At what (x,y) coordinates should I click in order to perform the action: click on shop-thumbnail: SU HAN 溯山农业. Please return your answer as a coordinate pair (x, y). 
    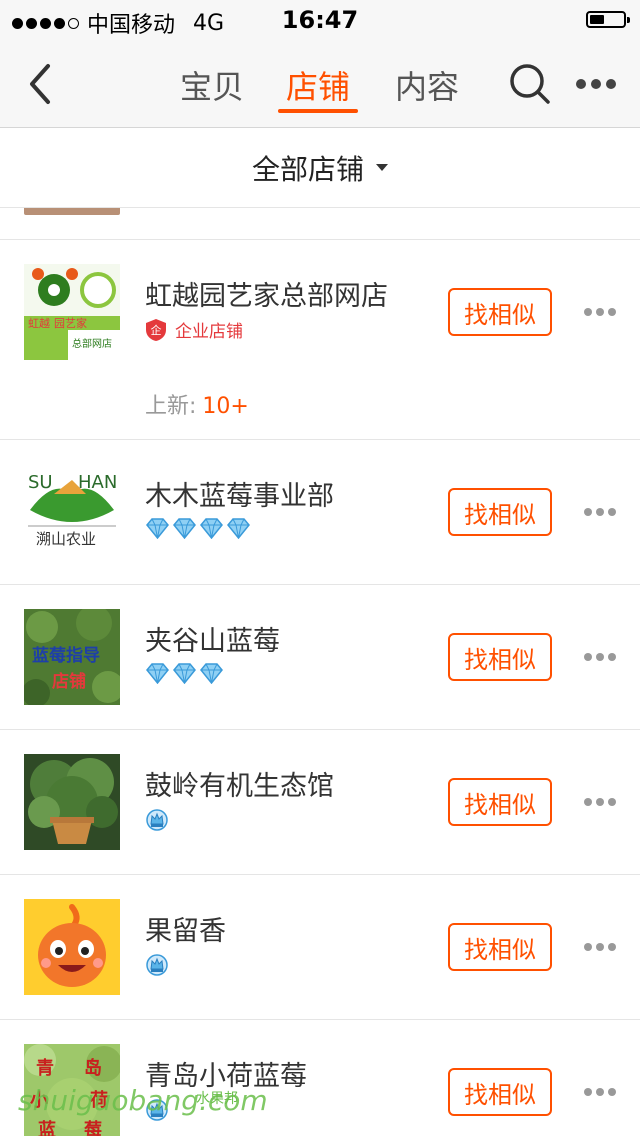
    Looking at the image, I should click on (72, 512).